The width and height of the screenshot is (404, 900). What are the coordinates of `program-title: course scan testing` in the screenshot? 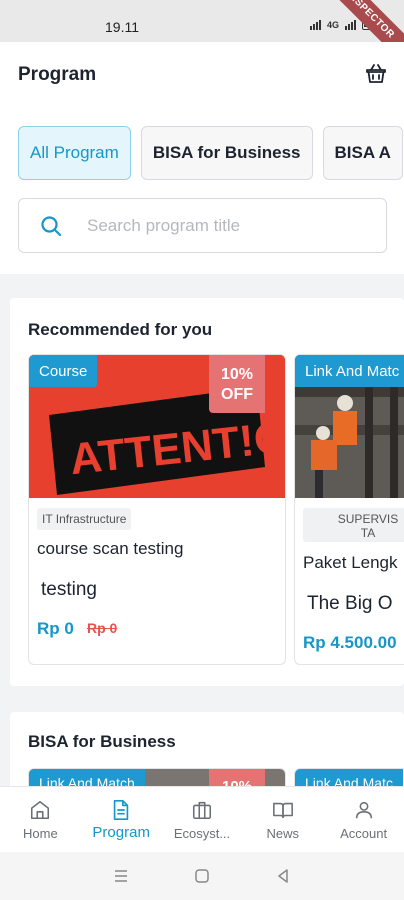 It's located at (110, 548).